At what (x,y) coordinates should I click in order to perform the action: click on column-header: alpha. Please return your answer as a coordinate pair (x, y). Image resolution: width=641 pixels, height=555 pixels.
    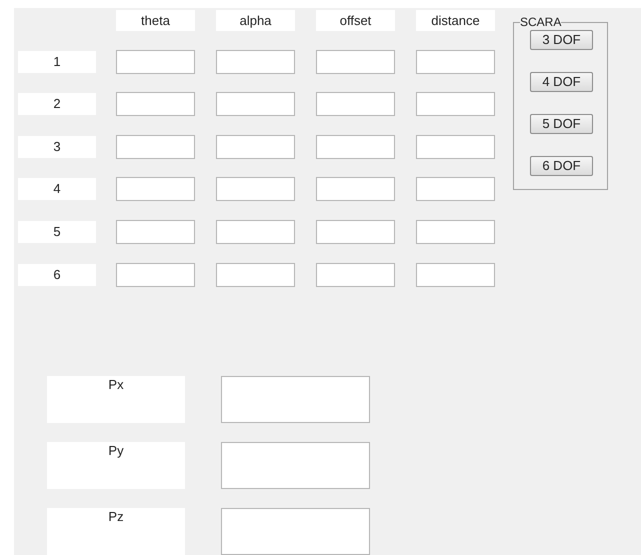
    Looking at the image, I should click on (255, 20).